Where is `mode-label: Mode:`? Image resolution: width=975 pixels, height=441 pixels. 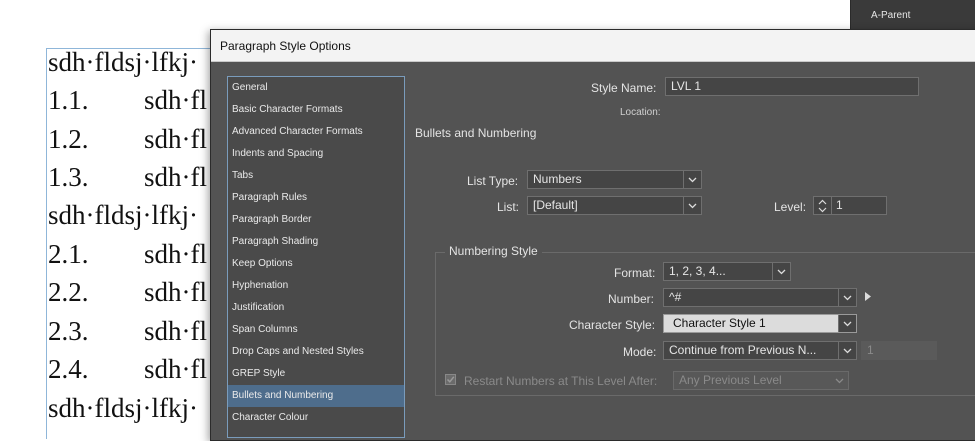
mode-label: Mode: is located at coordinates (640, 352).